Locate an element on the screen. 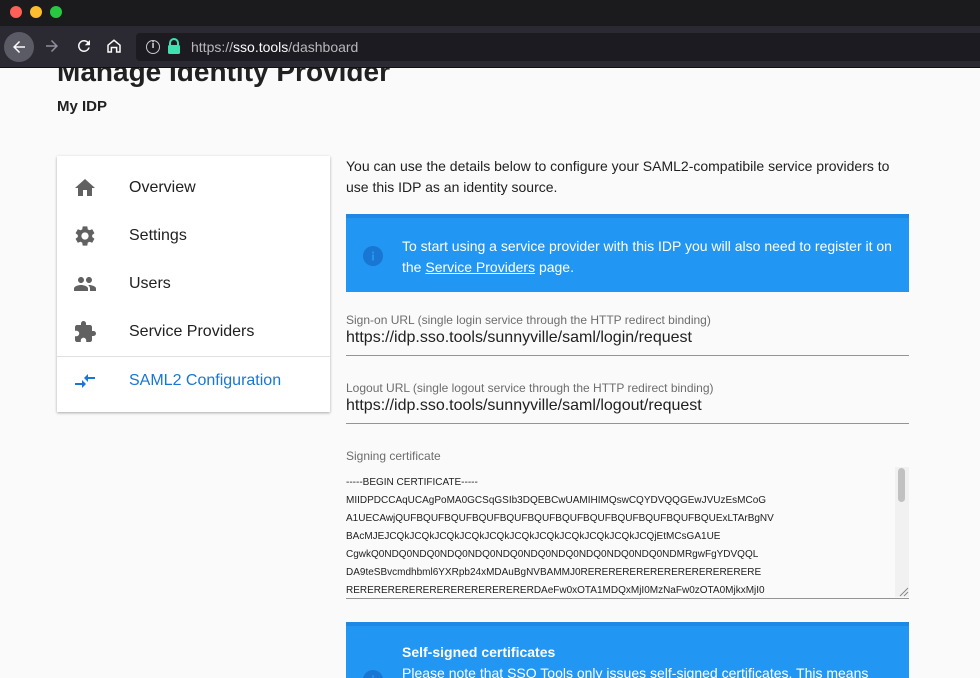 This screenshot has width=980, height=678. menu-item-label: Overview is located at coordinates (162, 187).